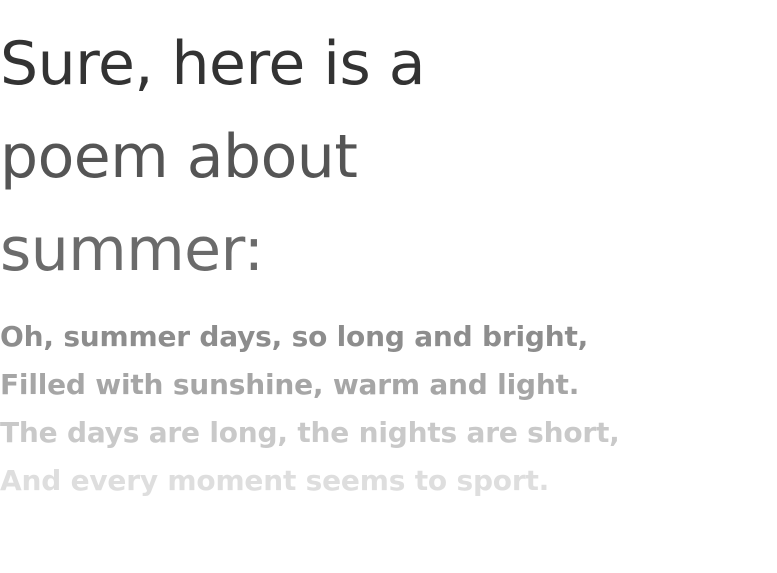 This screenshot has width=777, height=573. I want to click on heading-line-1: Sure, here is a, so click(213, 64).